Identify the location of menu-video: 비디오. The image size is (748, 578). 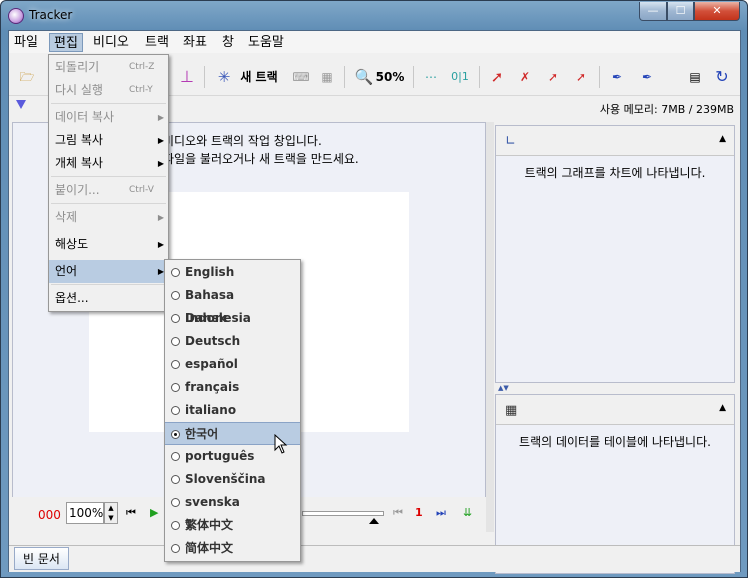
(111, 42).